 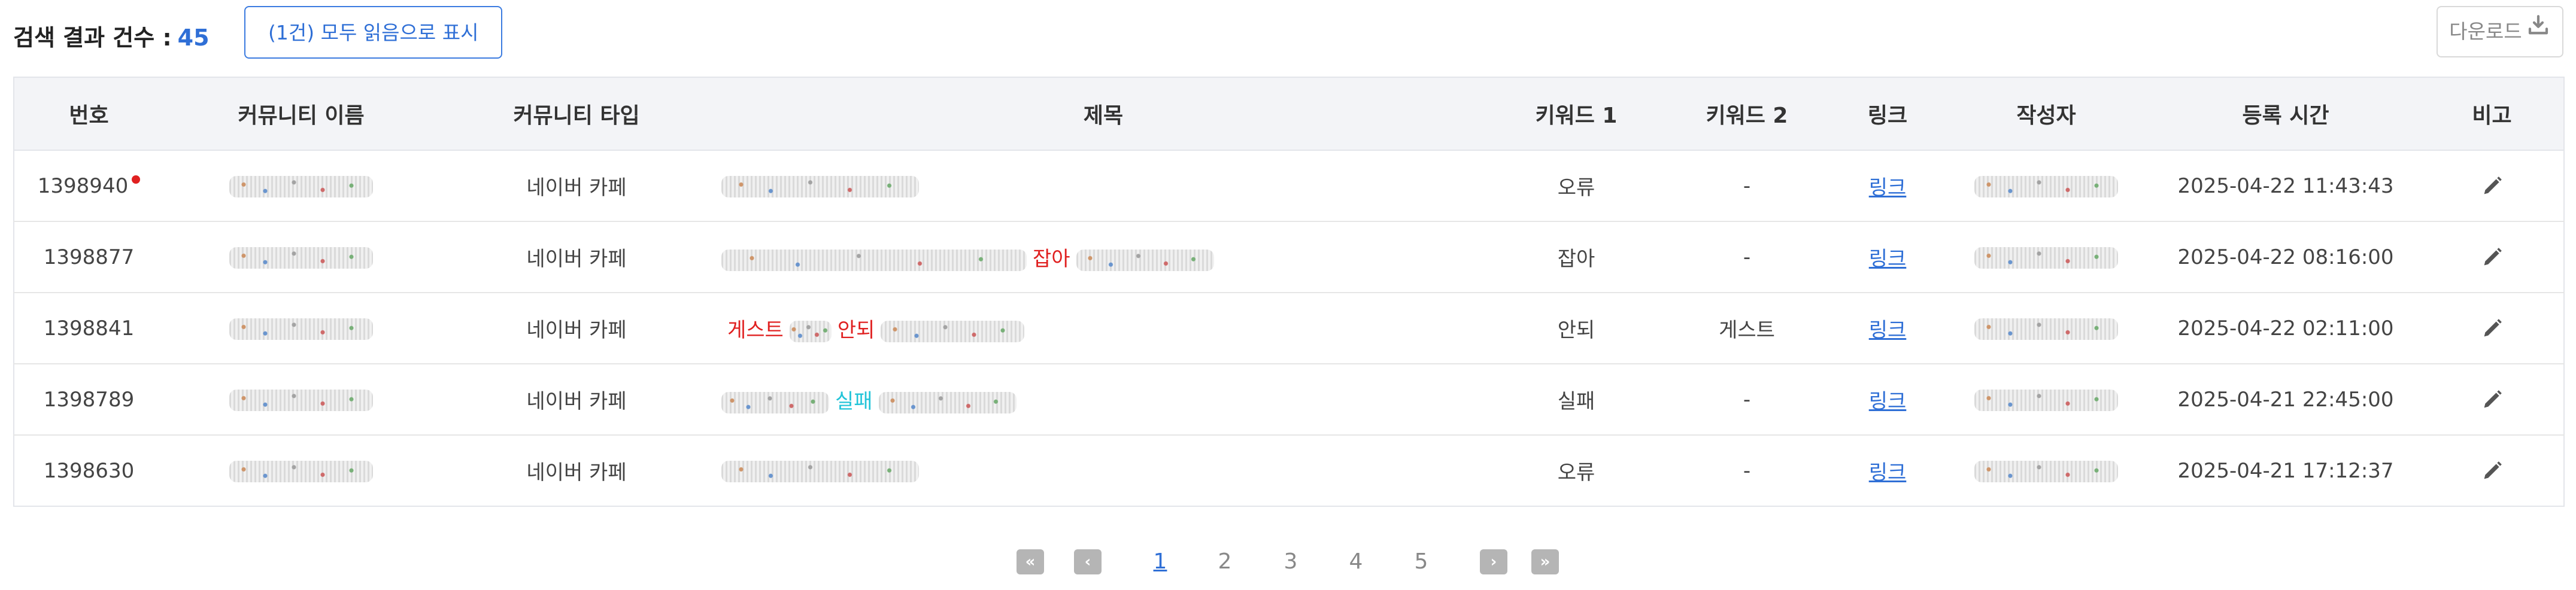 I want to click on post-title: 실패, so click(x=1103, y=400).